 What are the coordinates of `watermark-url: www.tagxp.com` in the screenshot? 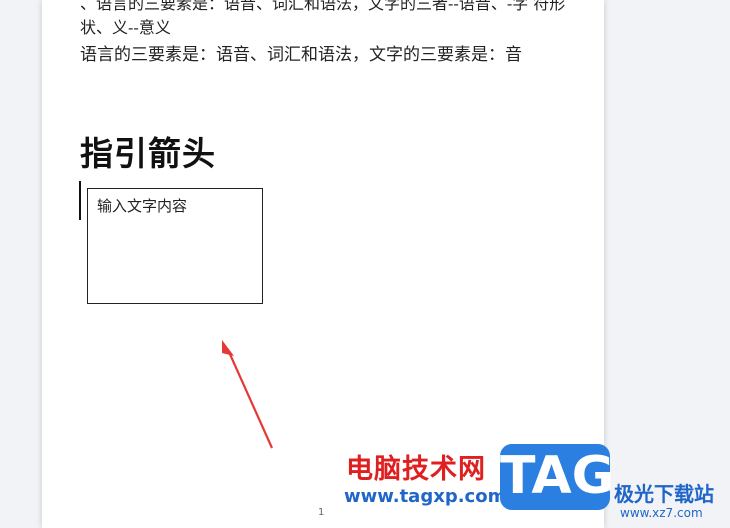 It's located at (425, 496).